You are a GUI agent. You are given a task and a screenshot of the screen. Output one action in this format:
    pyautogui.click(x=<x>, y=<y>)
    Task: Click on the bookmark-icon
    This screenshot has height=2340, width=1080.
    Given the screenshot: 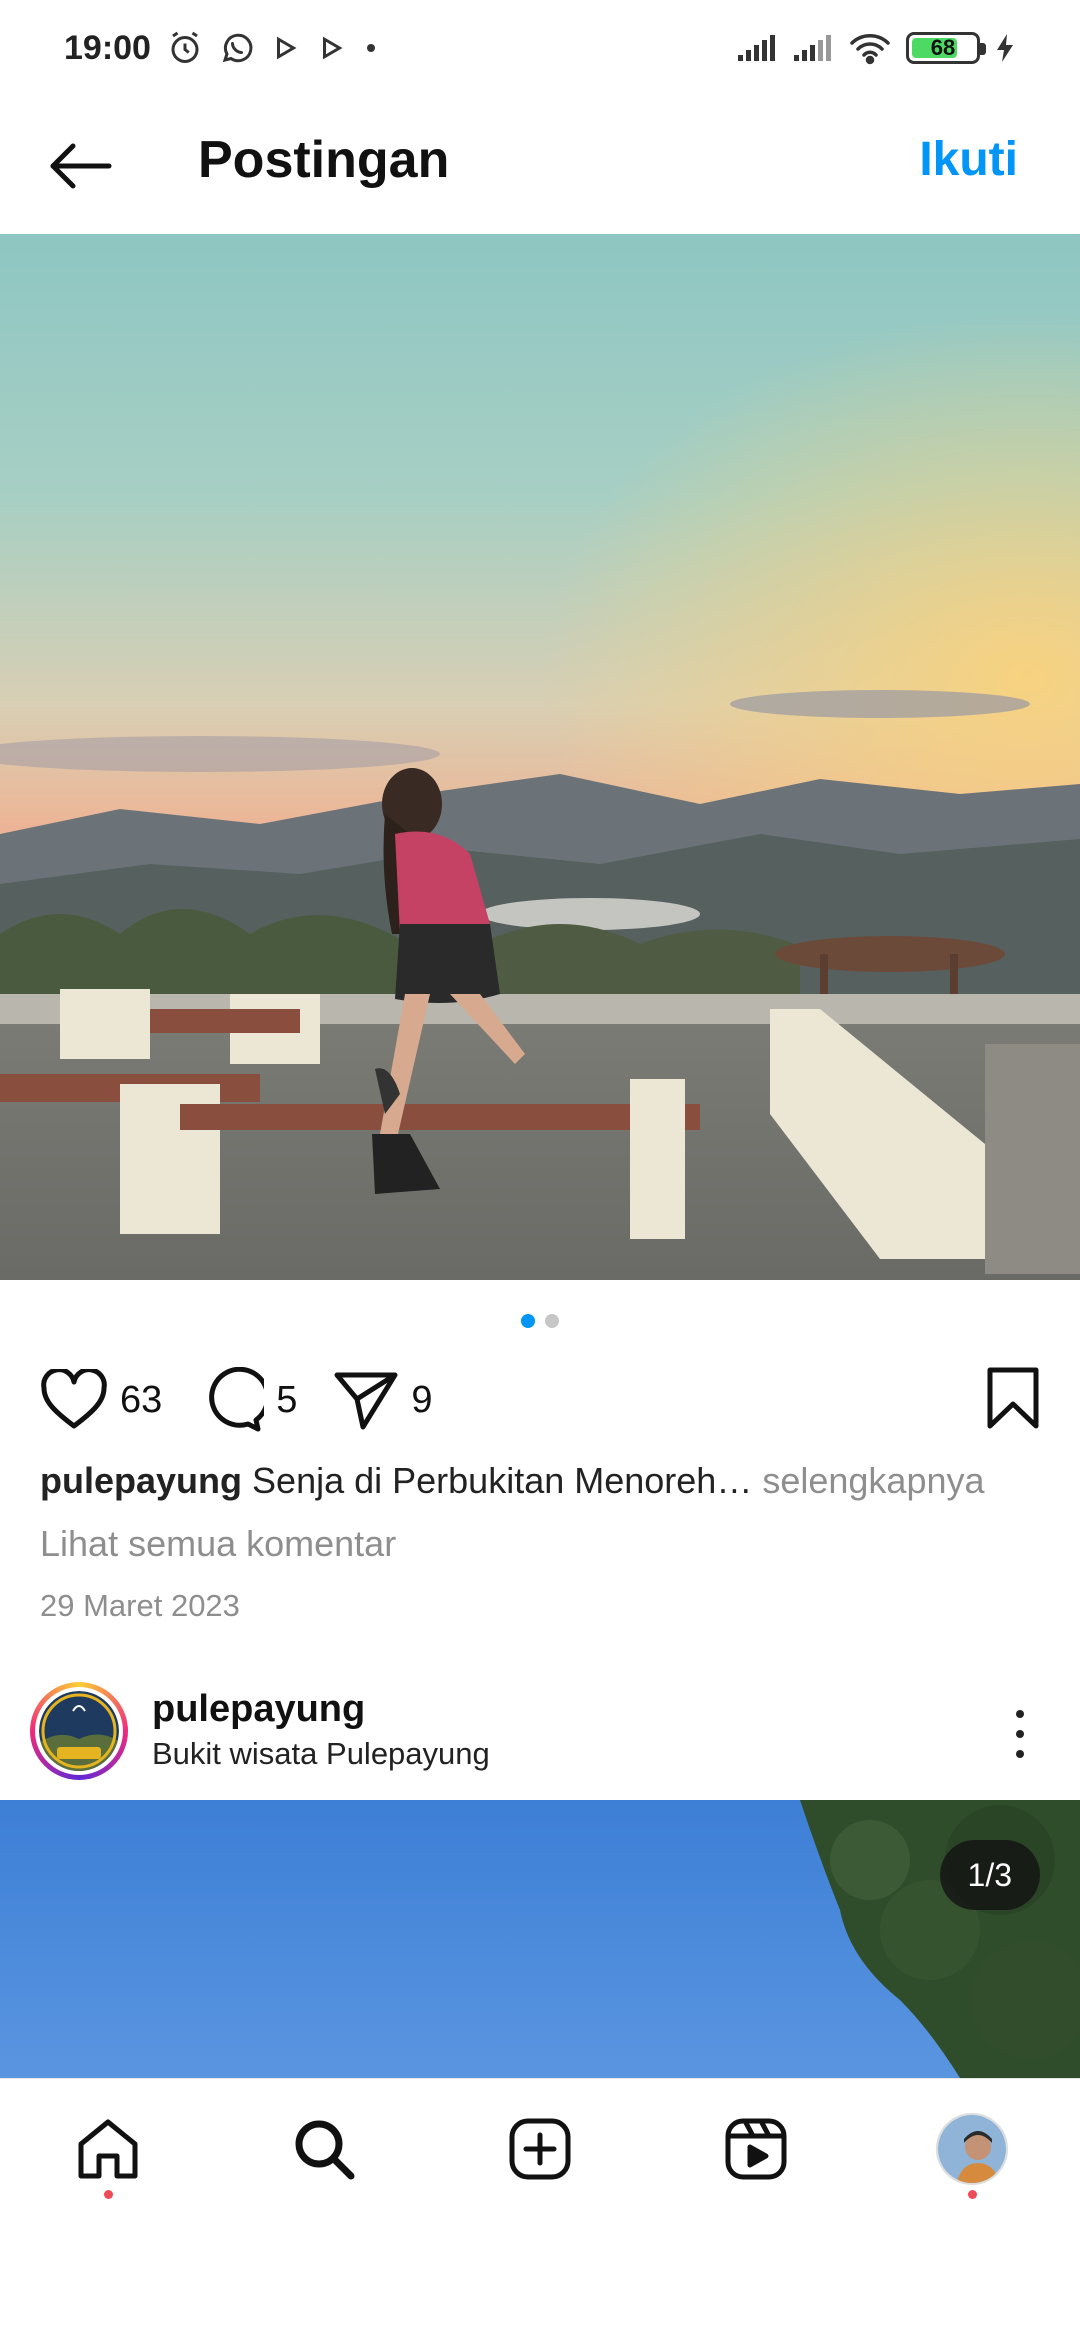 What is the action you would take?
    pyautogui.click(x=1013, y=1397)
    